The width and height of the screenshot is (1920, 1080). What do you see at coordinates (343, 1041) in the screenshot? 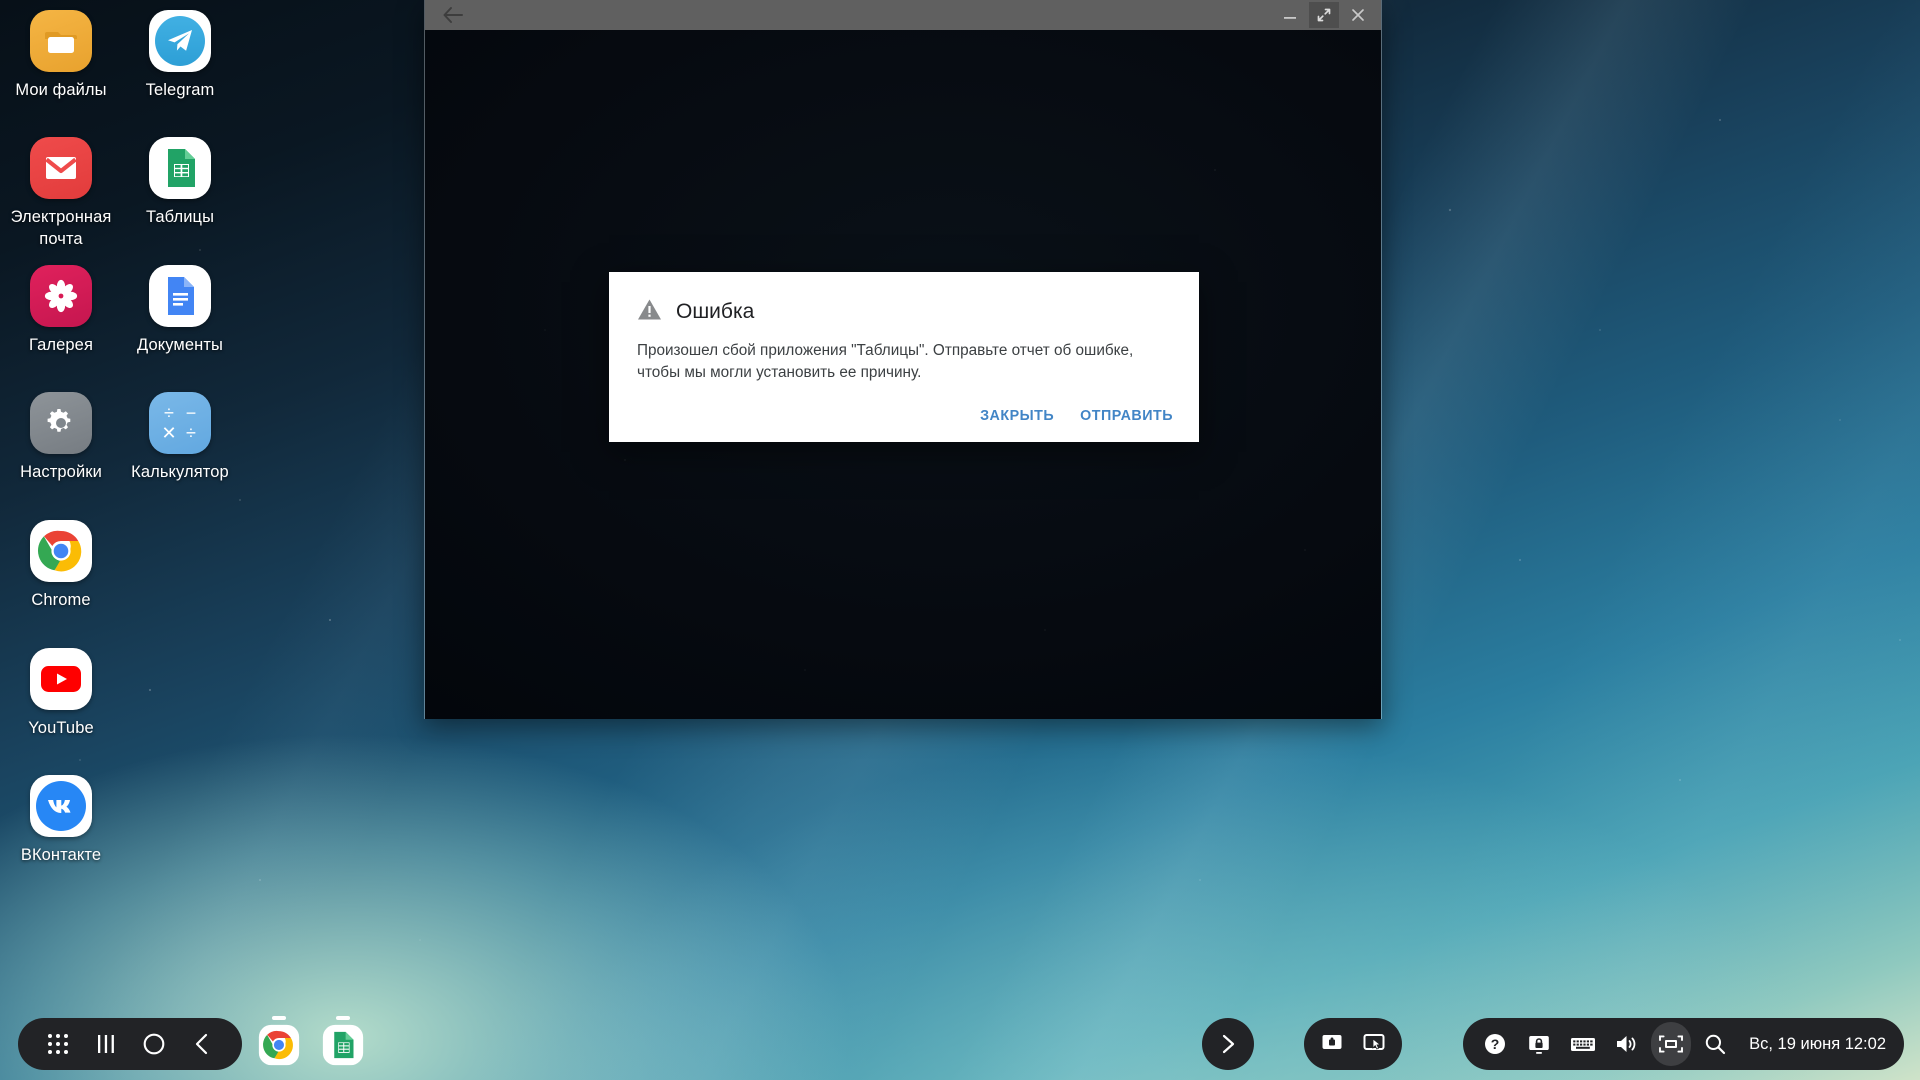
I see `taskbar-app-sheets` at bounding box center [343, 1041].